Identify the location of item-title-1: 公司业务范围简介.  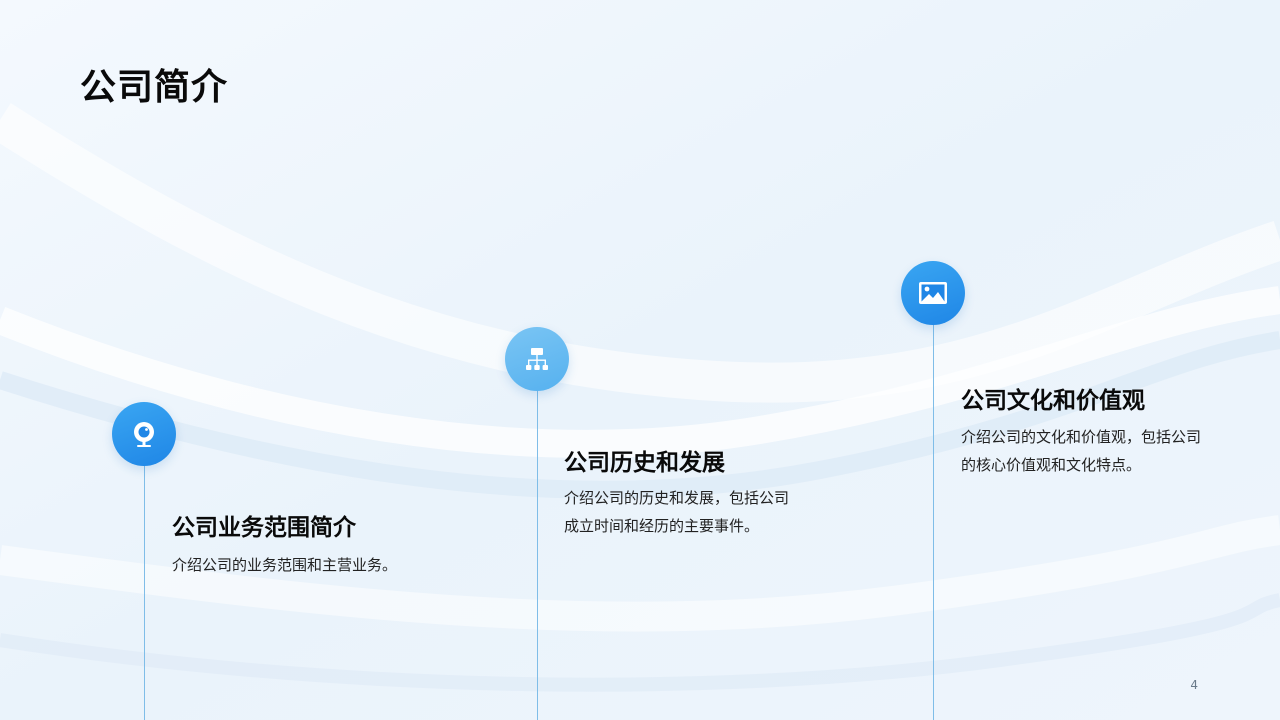
(264, 528).